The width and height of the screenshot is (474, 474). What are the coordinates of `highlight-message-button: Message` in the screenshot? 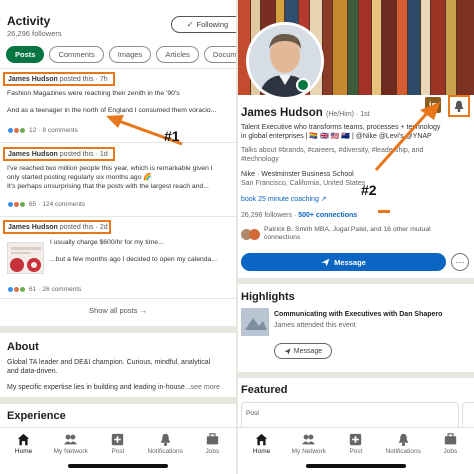 It's located at (303, 351).